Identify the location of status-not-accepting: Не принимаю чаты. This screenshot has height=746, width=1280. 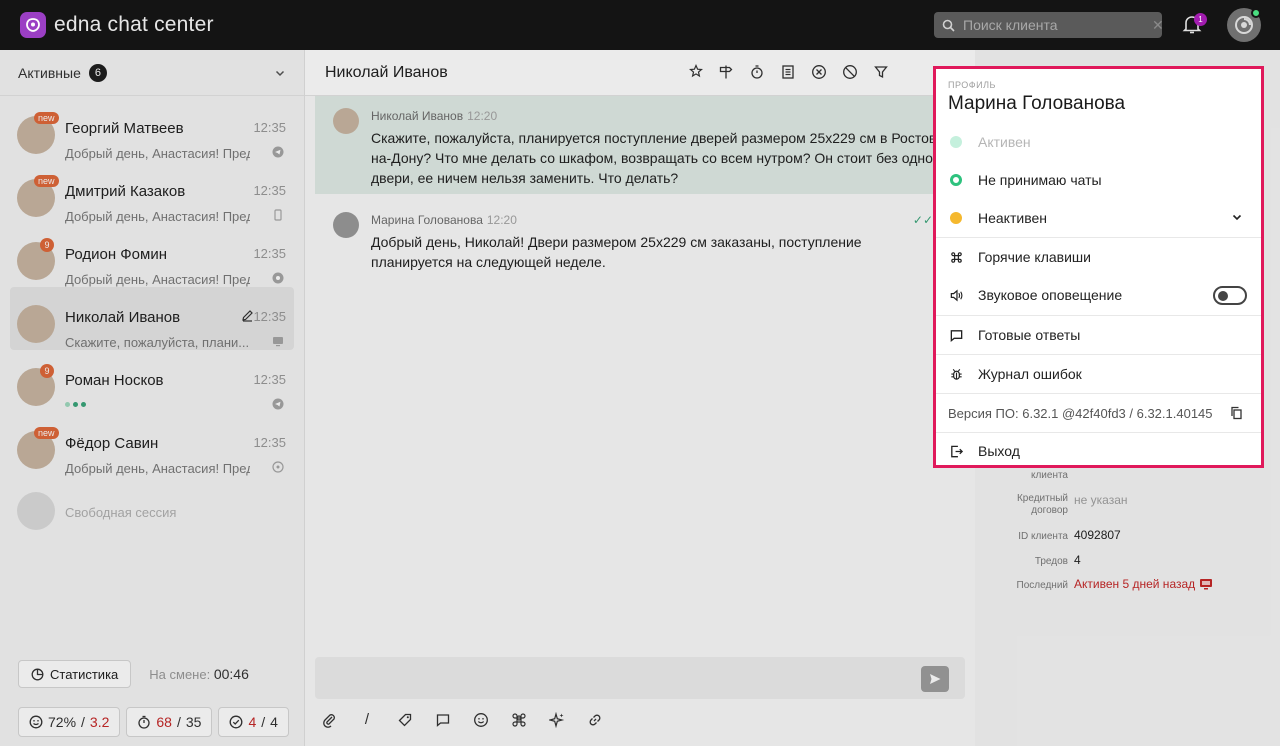
(1098, 180).